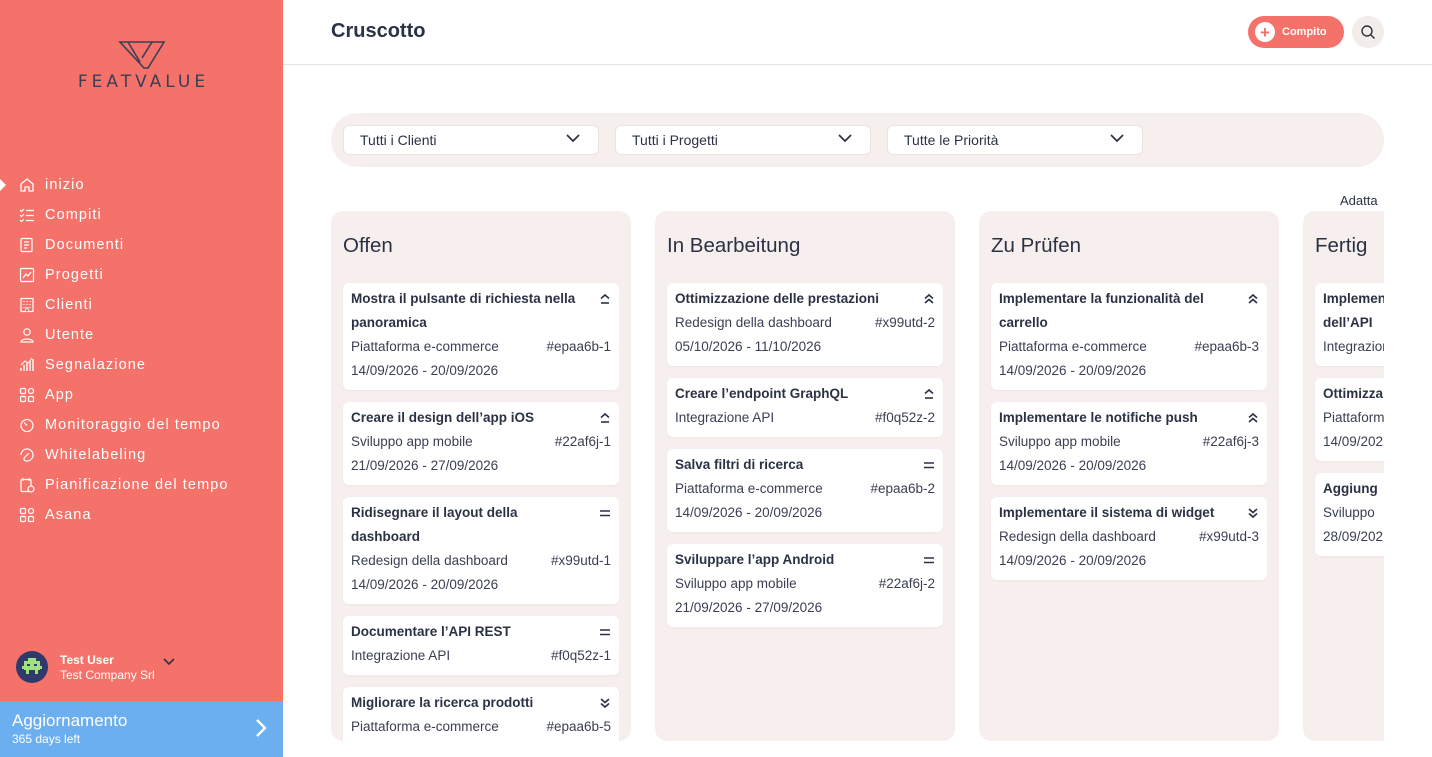  I want to click on priority-filter-select: Tutte le Priorità, so click(1015, 140).